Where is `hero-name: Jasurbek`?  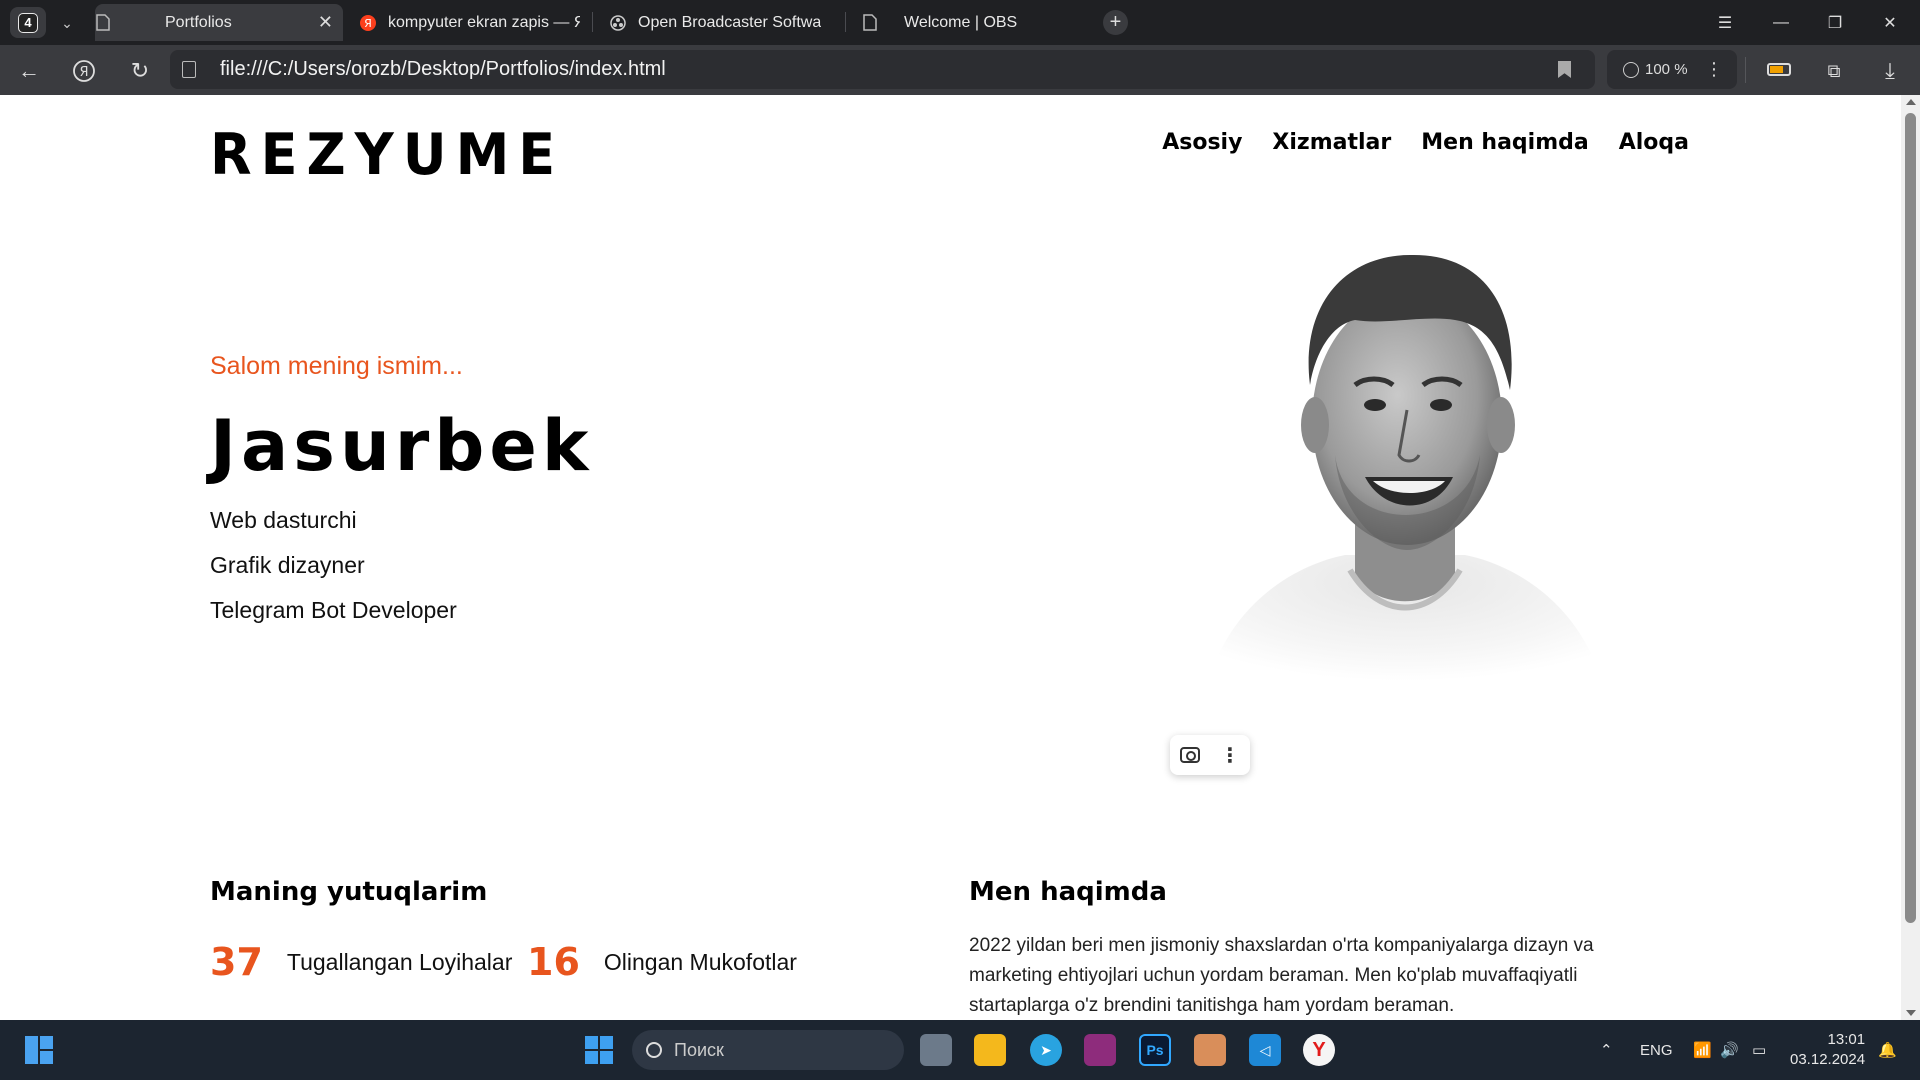
hero-name: Jasurbek is located at coordinates (402, 446).